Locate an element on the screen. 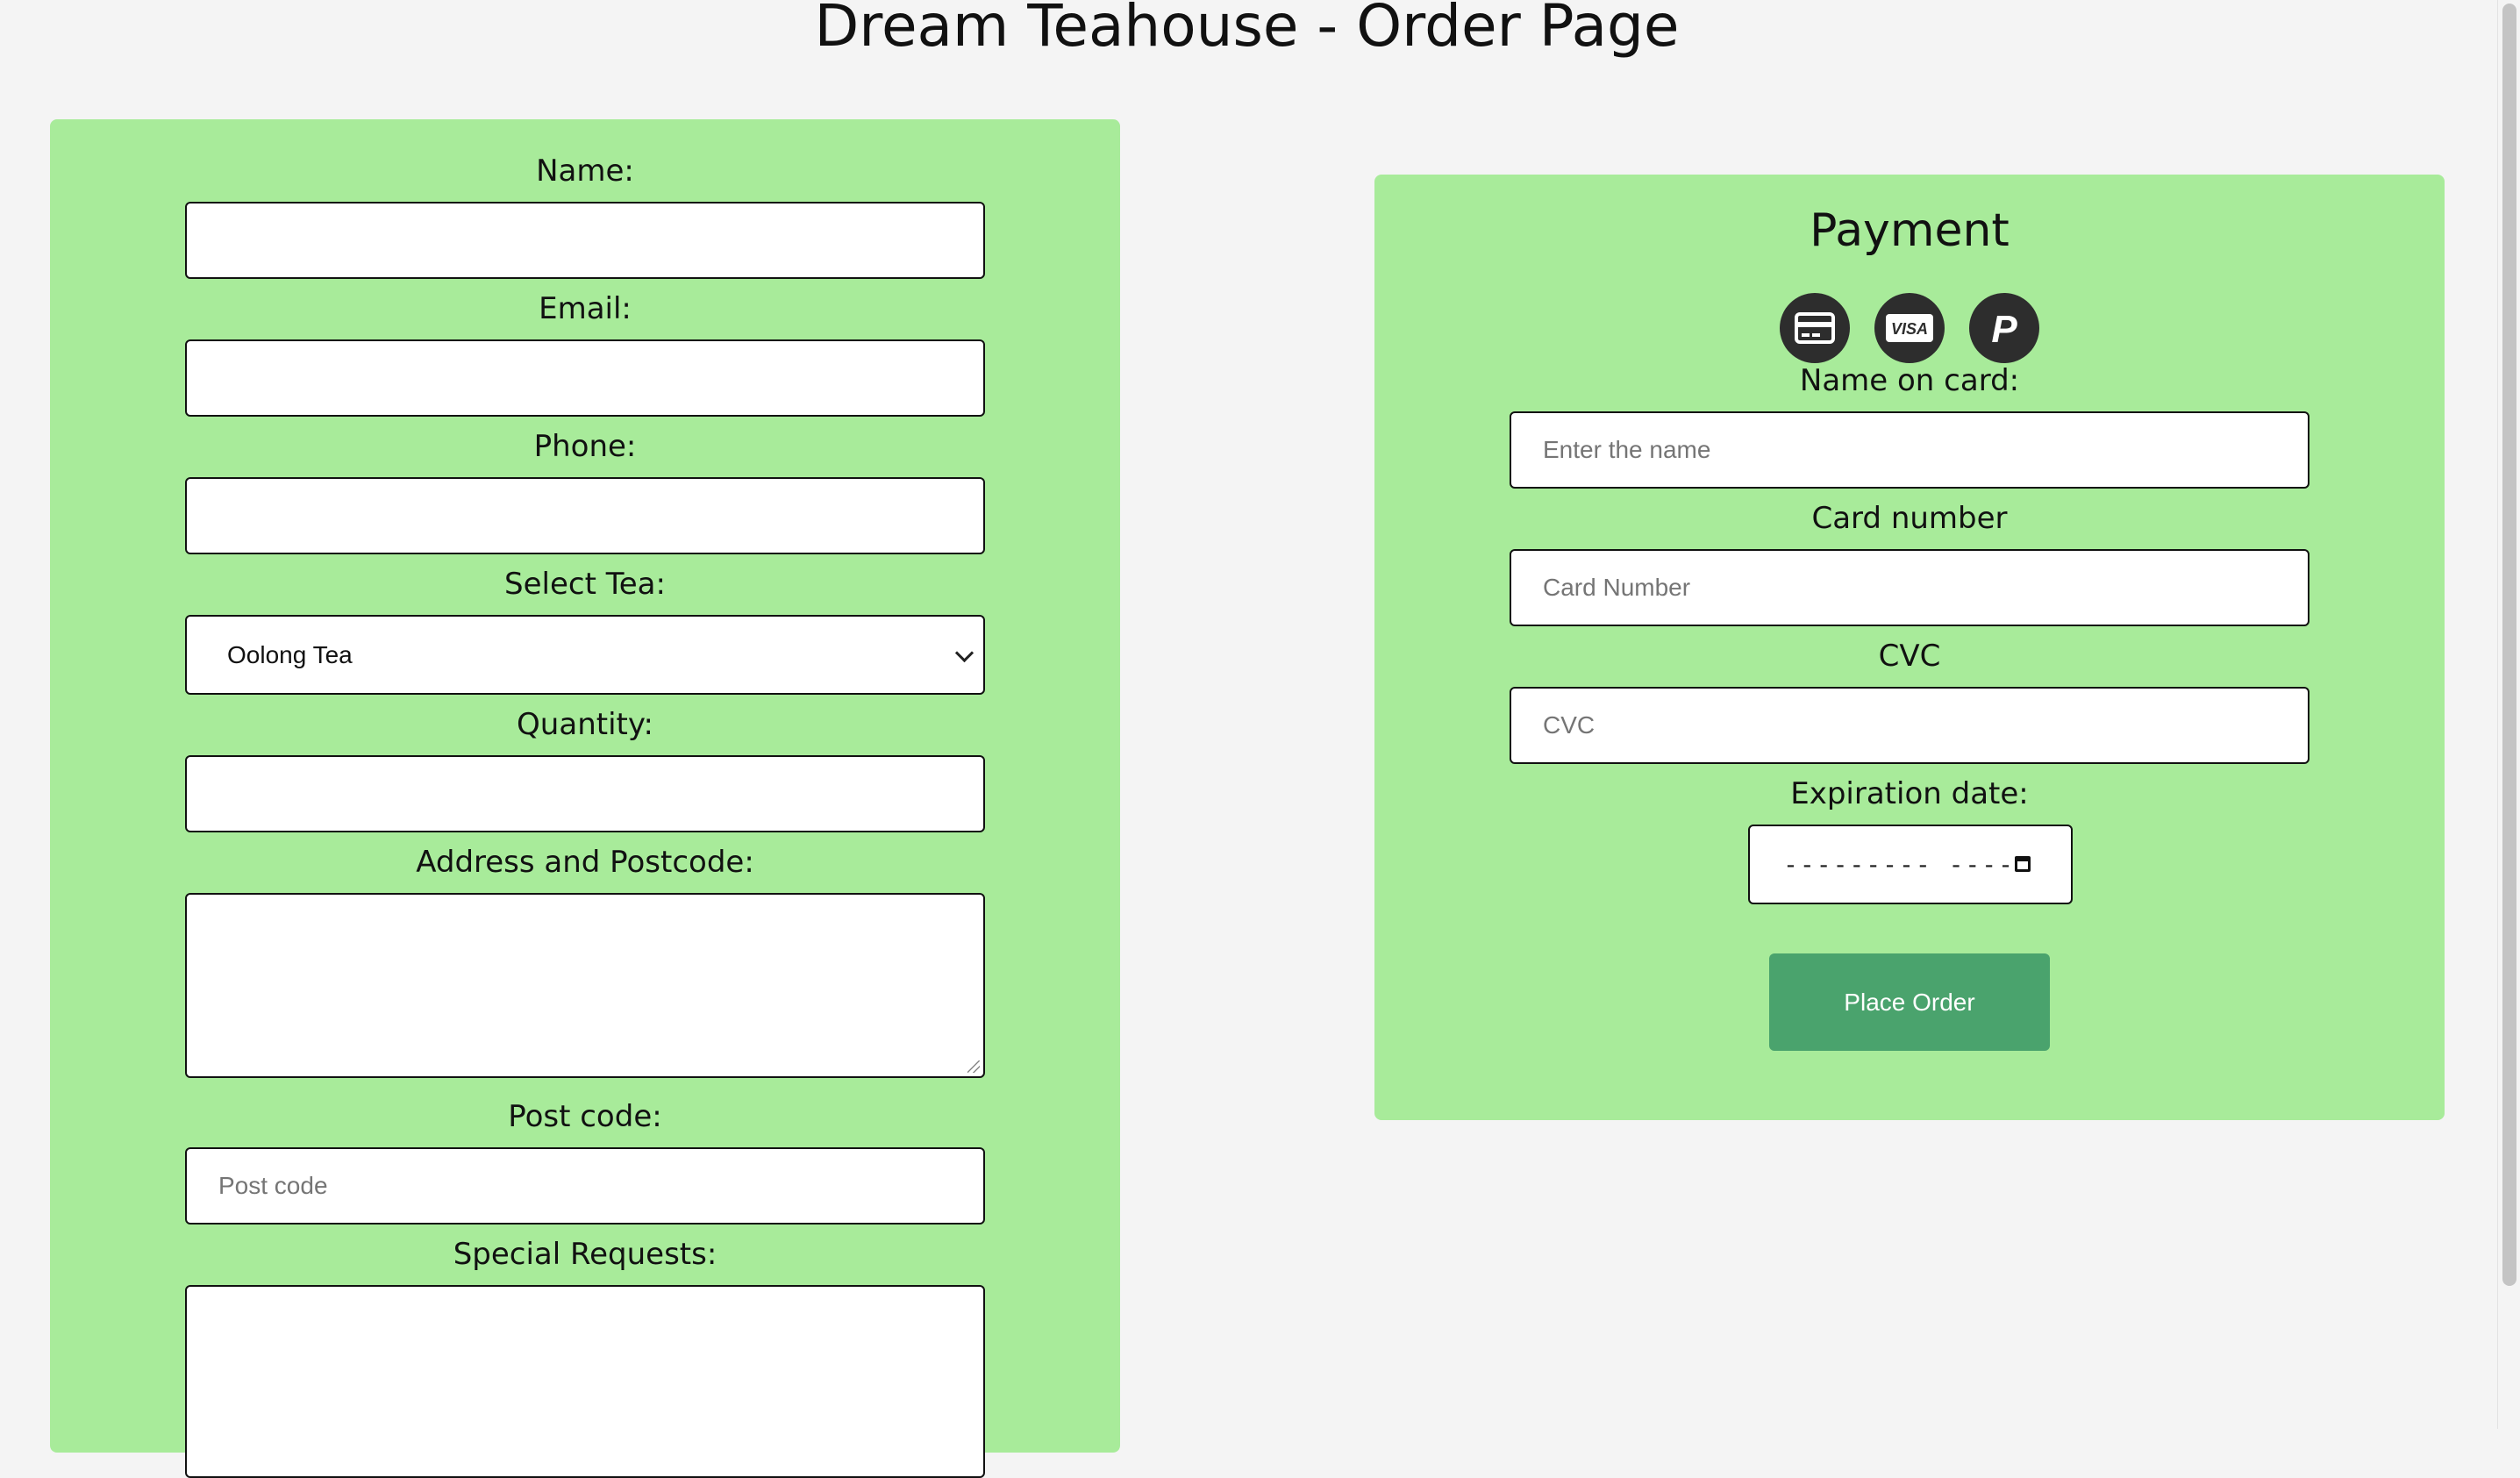 The image size is (2520, 1478). expiration-date-value: --------- ---- is located at coordinates (1899, 865).